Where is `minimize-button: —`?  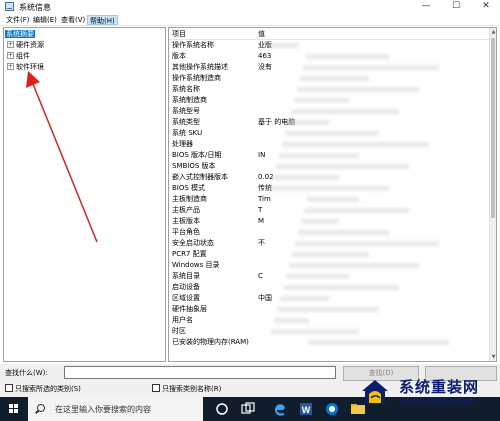 minimize-button: — is located at coordinates (426, 7).